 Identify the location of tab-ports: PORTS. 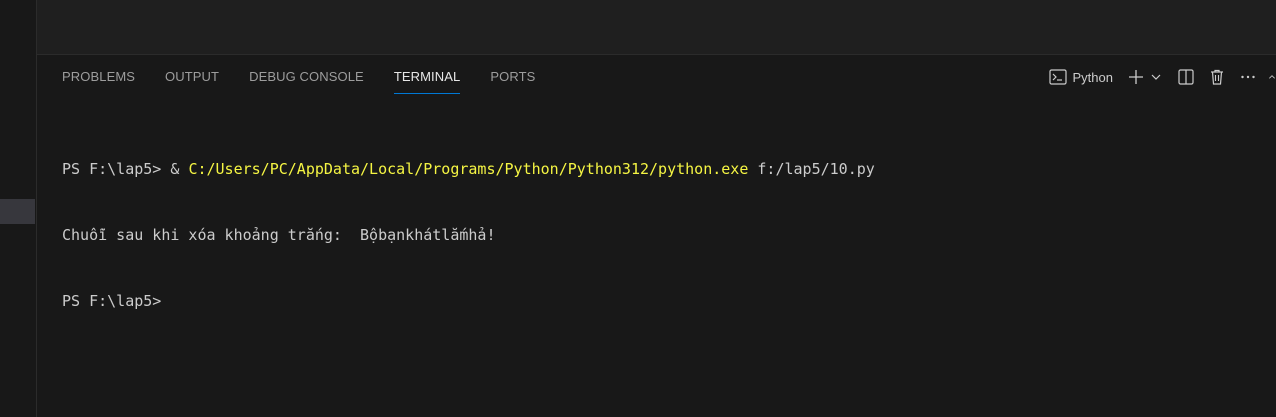
(512, 77).